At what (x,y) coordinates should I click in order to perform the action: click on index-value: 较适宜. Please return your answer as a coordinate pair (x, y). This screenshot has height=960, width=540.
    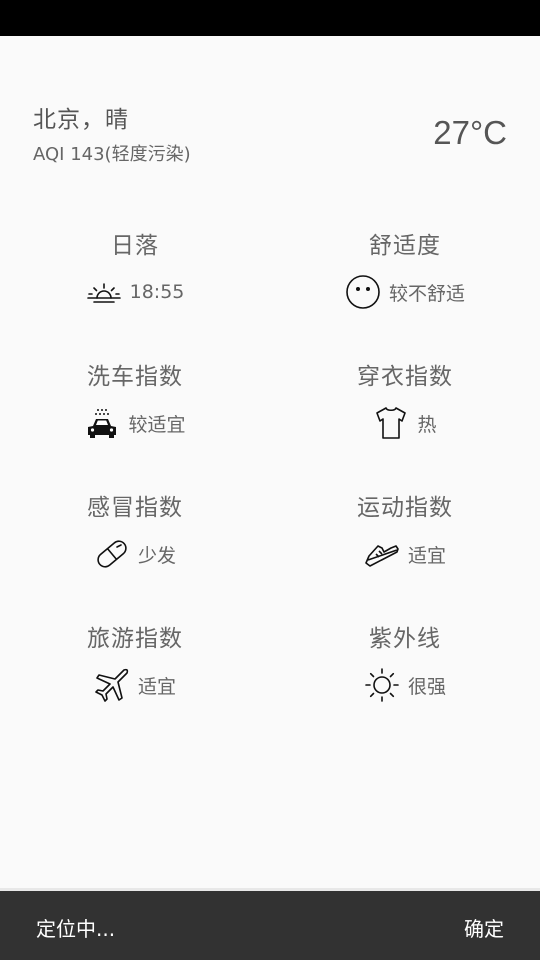
    Looking at the image, I should click on (157, 424).